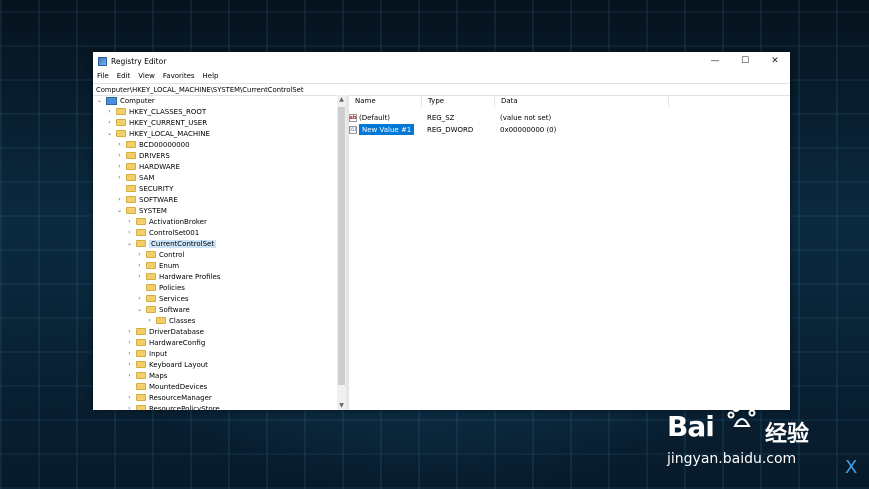 The height and width of the screenshot is (489, 869). Describe the element at coordinates (141, 210) in the screenshot. I see `tree-node: ⌄ SYSTEM` at that location.